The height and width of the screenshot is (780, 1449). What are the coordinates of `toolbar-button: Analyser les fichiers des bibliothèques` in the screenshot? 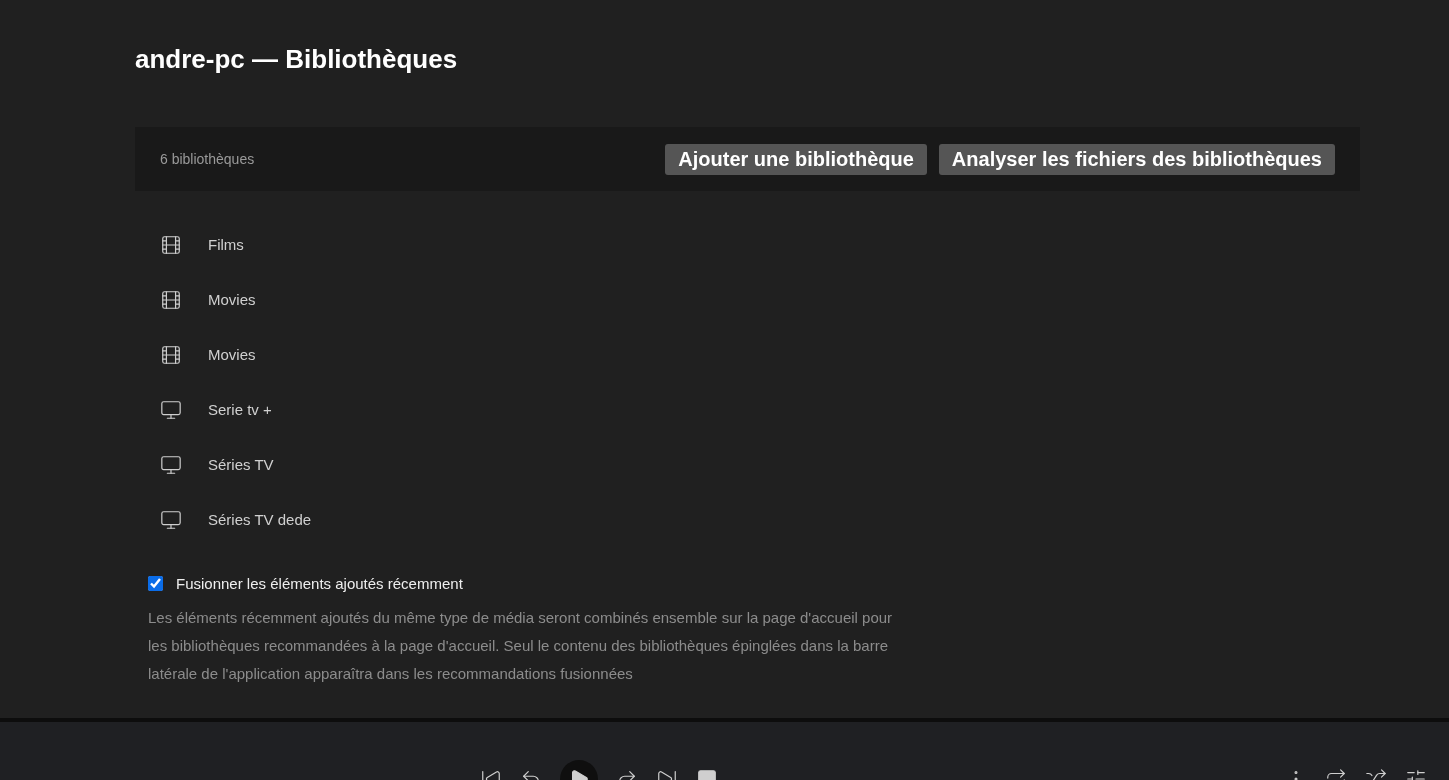 It's located at (1136, 159).